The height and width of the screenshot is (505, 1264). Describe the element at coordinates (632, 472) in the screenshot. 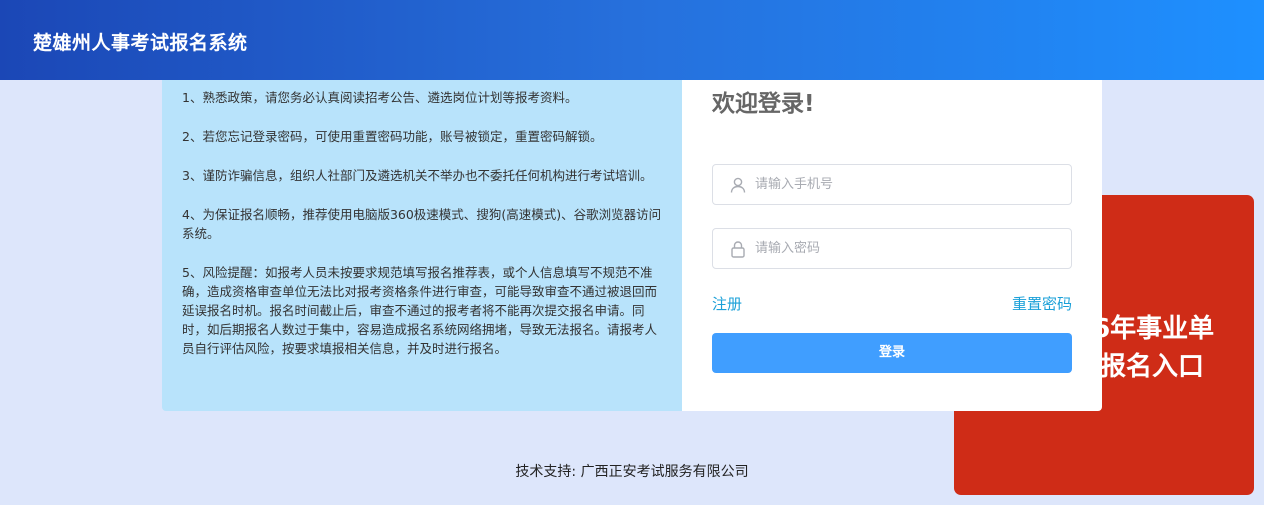

I see `footer-support: 技术支持: 广西正安考试服务有限公司` at that location.